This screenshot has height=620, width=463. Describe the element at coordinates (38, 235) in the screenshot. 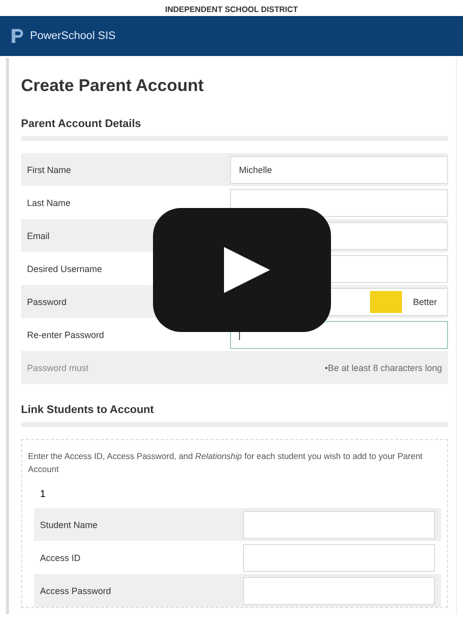

I see `field-label: Email` at that location.